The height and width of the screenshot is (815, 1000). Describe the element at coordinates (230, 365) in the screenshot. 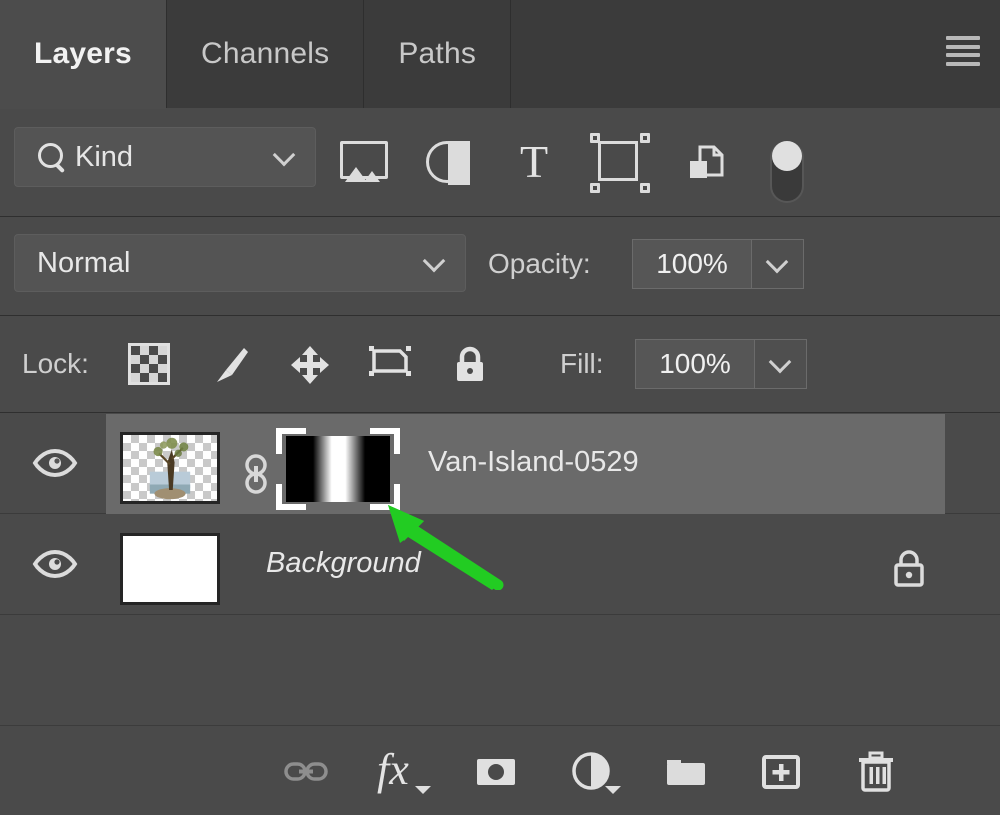

I see `lock-image-pixels-icon` at that location.